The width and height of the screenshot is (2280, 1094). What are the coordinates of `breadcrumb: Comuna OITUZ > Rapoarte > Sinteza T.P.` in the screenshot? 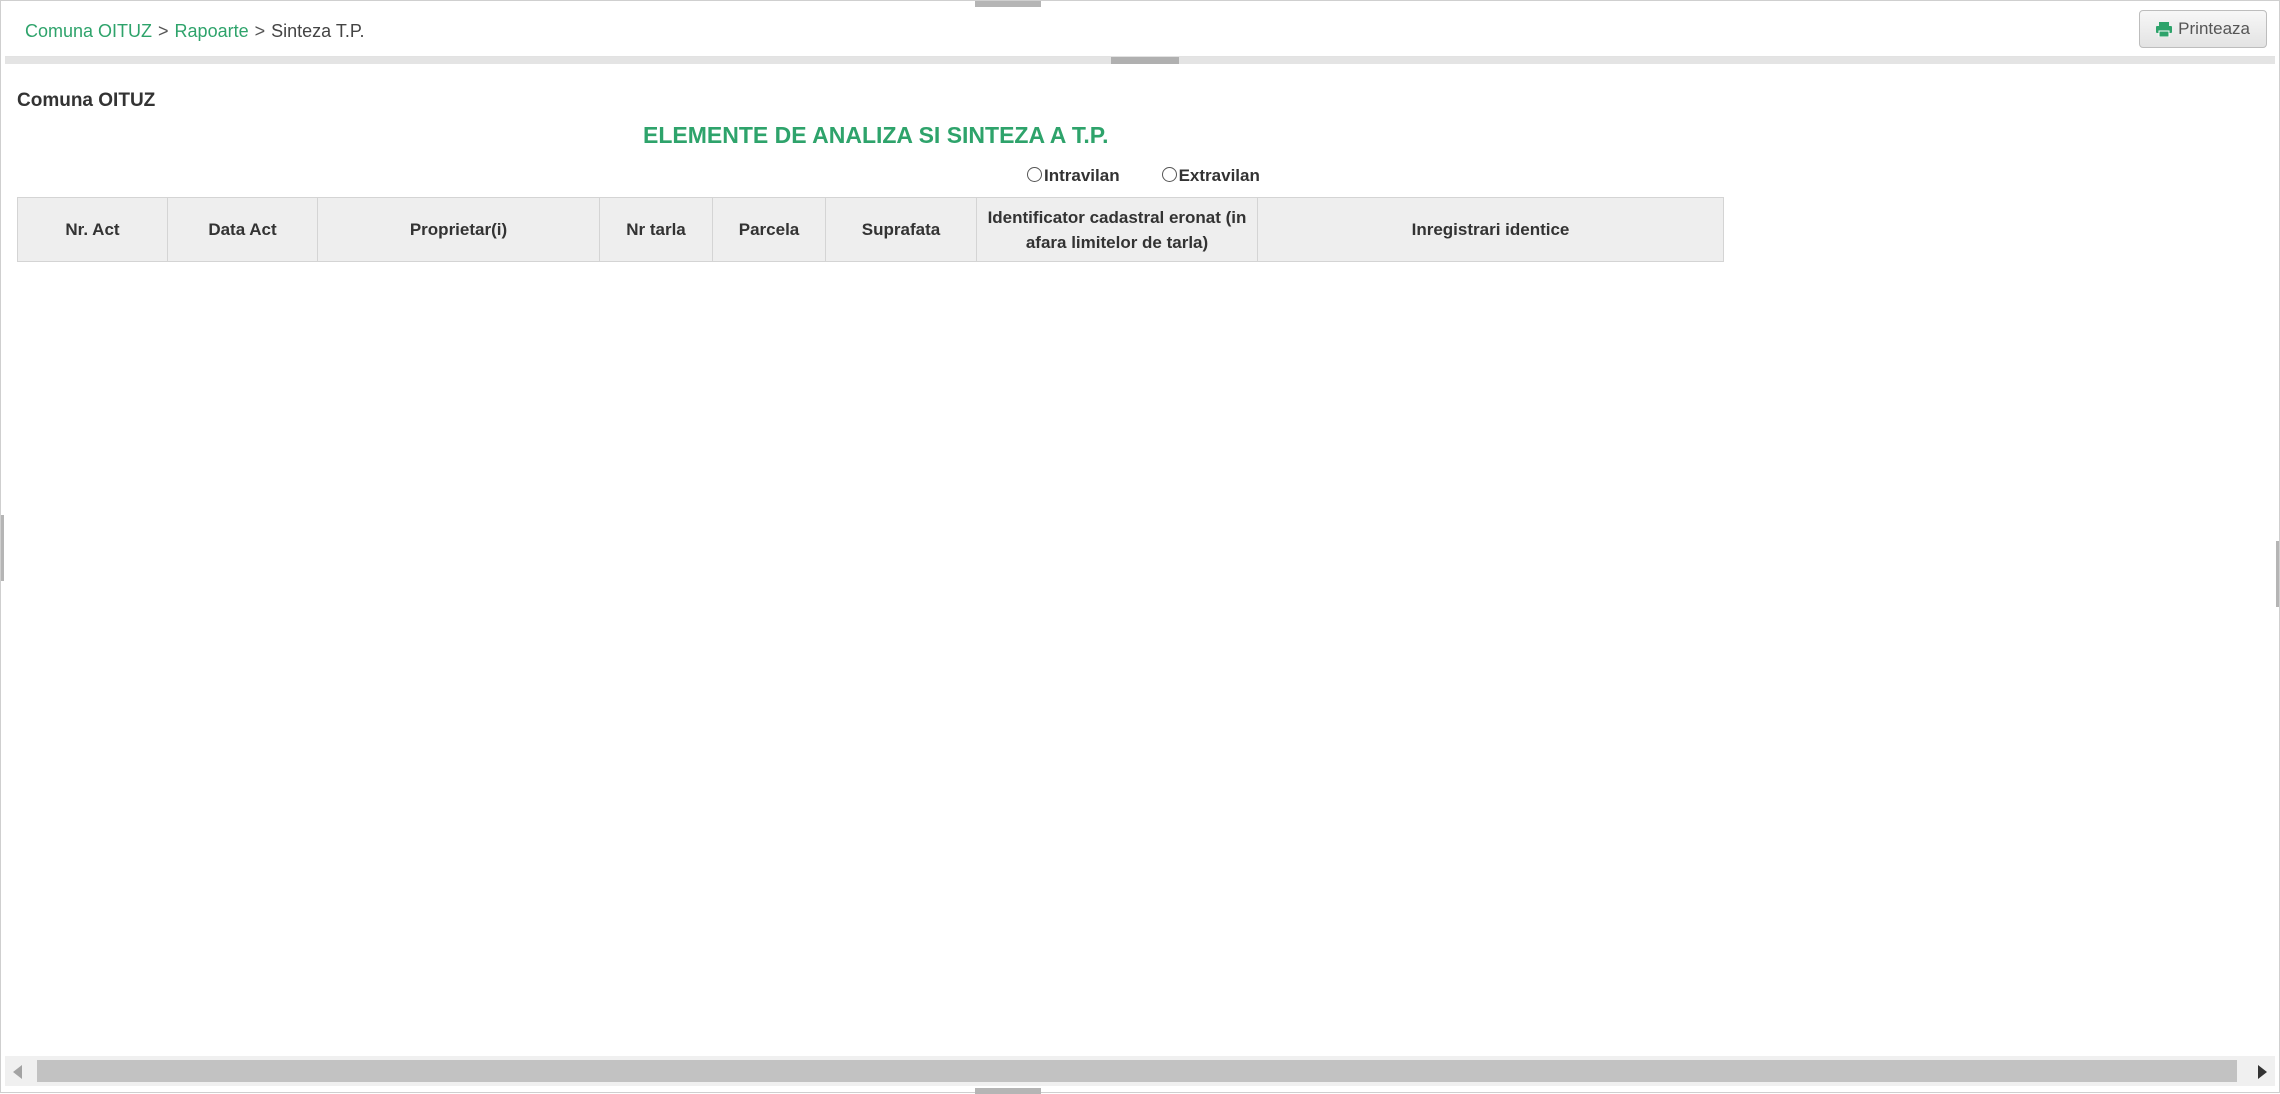 It's located at (195, 31).